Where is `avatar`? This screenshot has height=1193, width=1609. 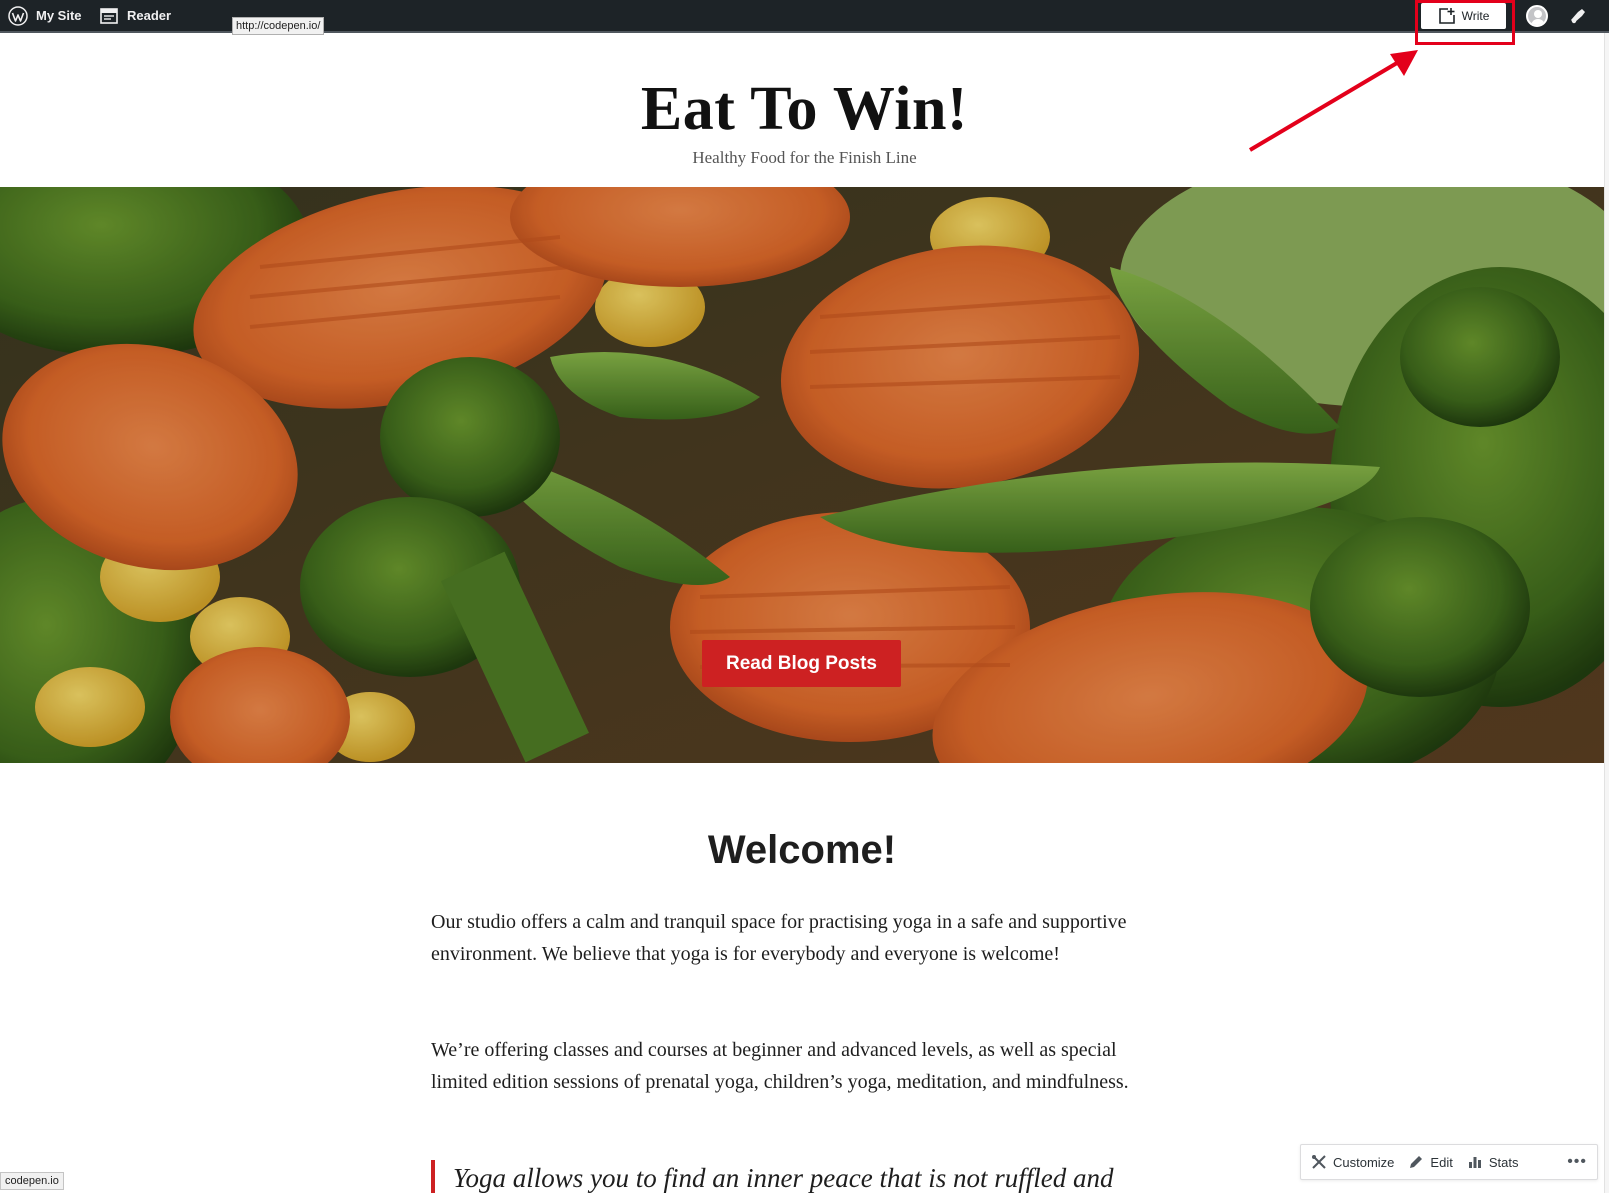 avatar is located at coordinates (1537, 16).